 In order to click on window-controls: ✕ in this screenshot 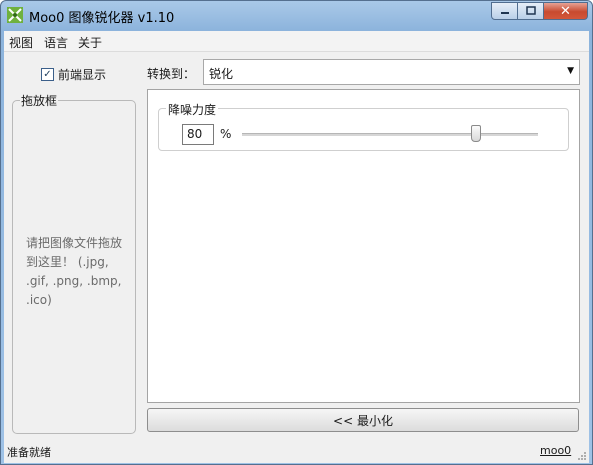, I will do `click(539, 11)`.